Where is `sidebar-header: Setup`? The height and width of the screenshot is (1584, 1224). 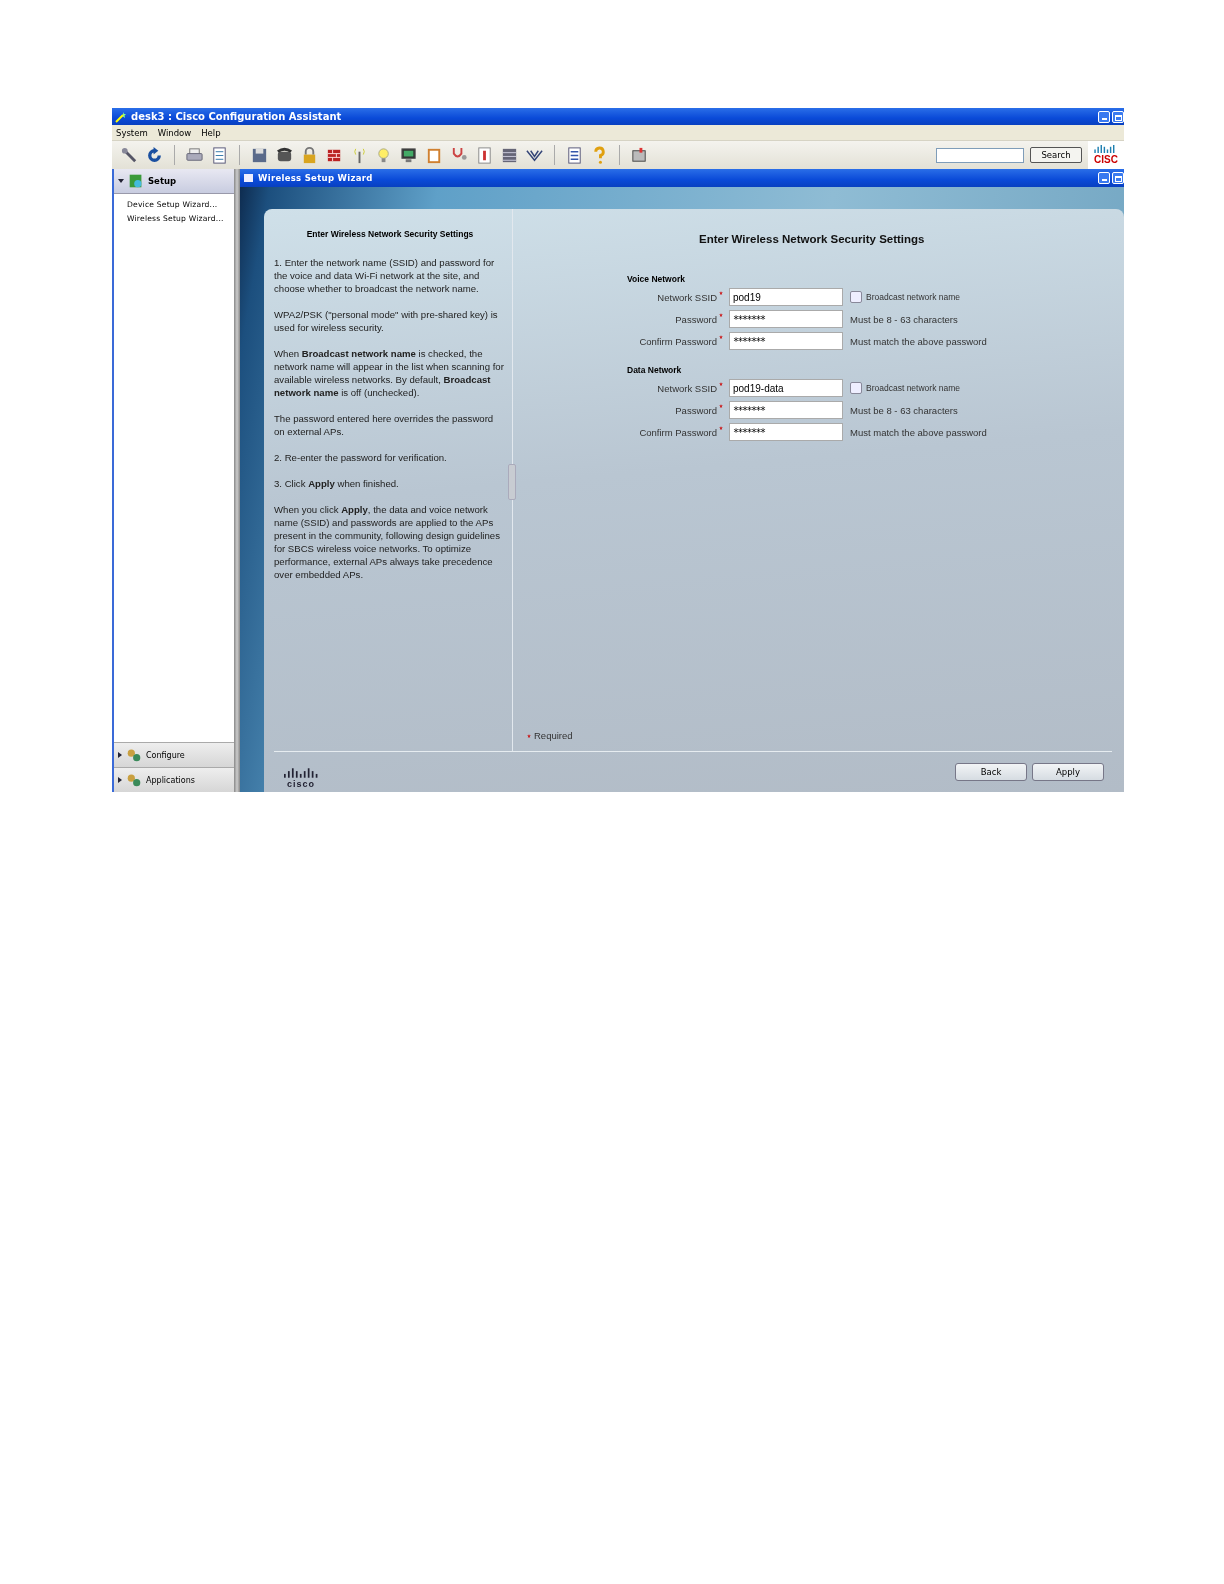 sidebar-header: Setup is located at coordinates (174, 181).